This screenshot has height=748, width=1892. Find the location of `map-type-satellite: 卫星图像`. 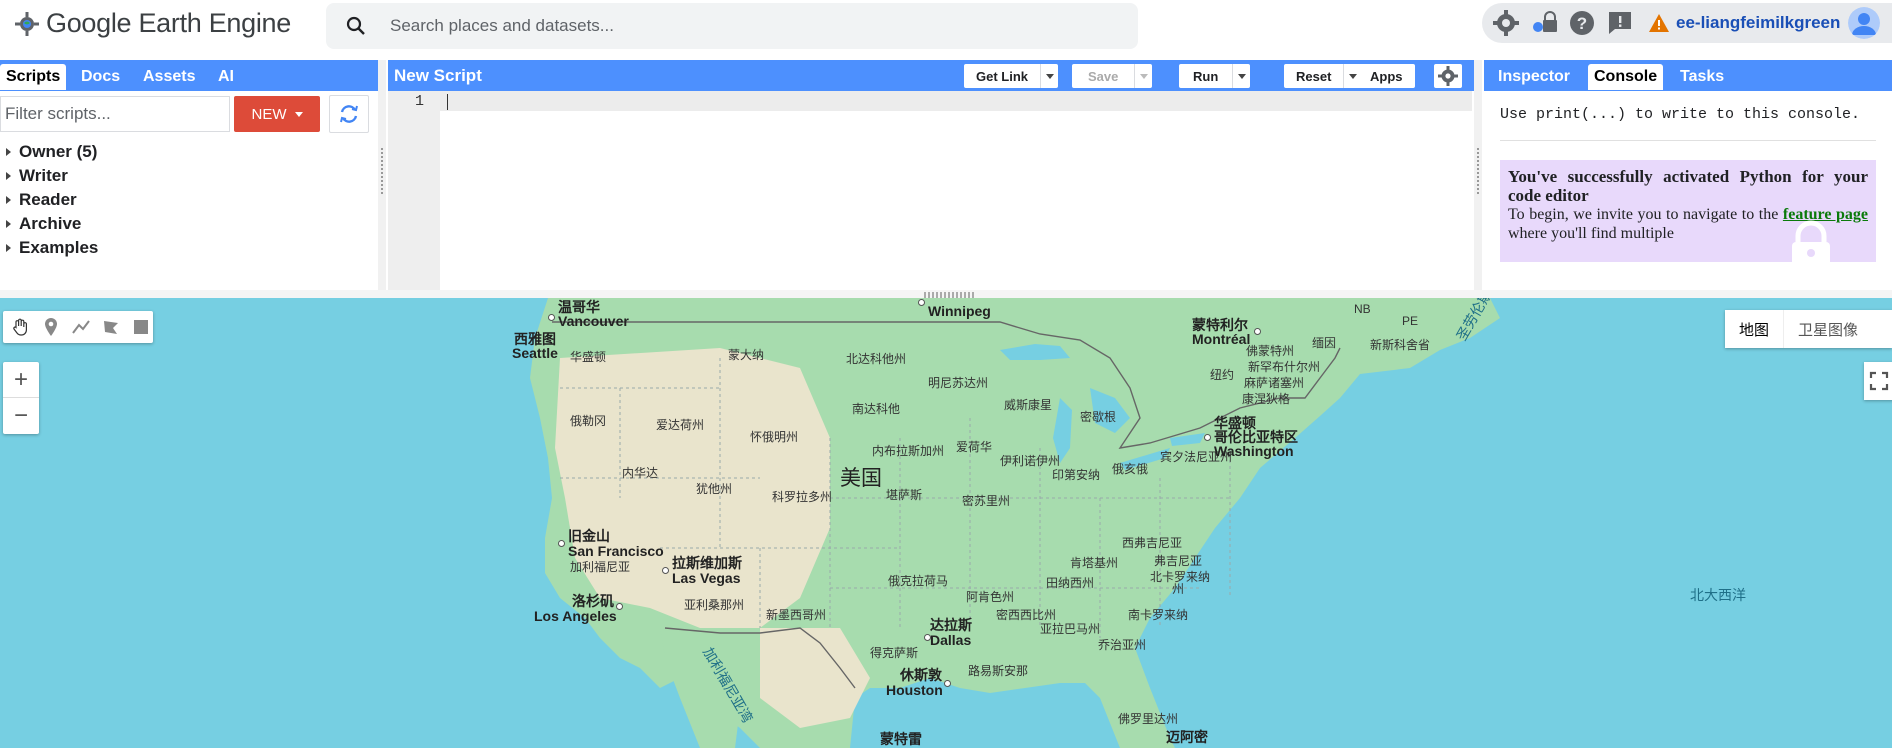

map-type-satellite: 卫星图像 is located at coordinates (1827, 329).